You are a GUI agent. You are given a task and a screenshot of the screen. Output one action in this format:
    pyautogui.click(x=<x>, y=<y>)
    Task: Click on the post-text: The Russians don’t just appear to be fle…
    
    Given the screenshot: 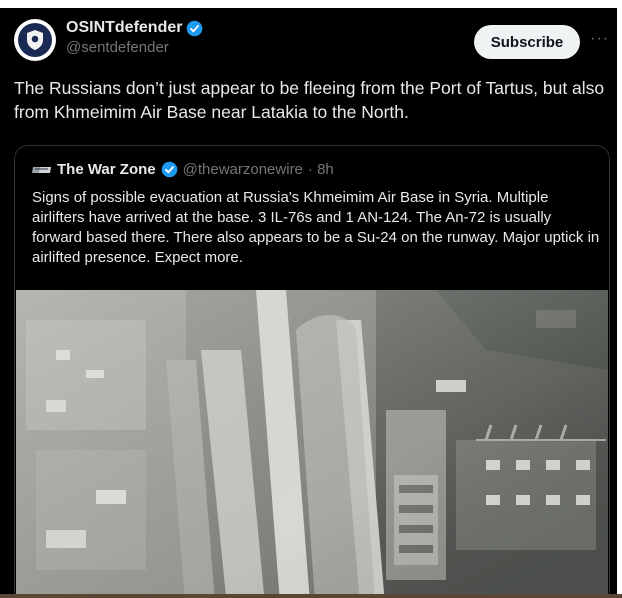 What is the action you would take?
    pyautogui.click(x=309, y=100)
    